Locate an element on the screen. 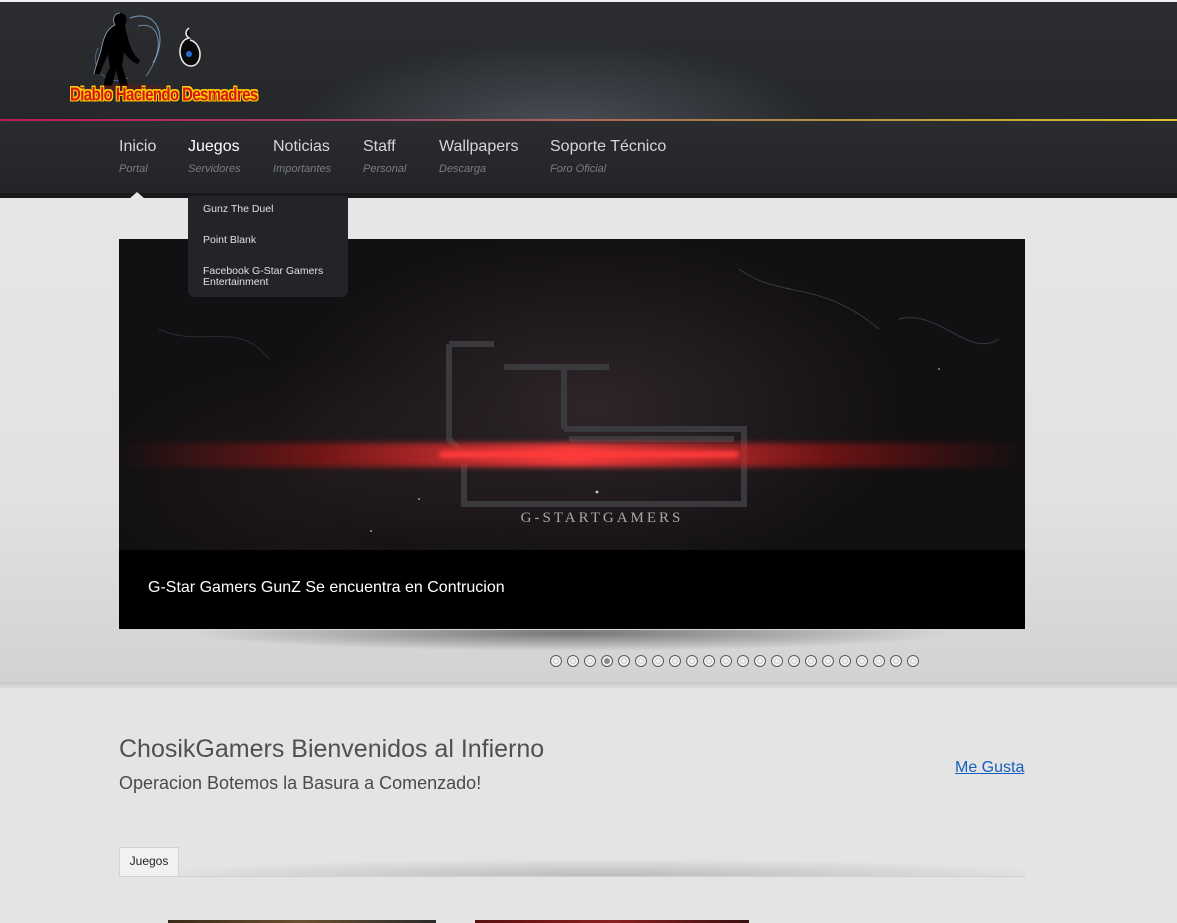 Image resolution: width=1177 pixels, height=923 pixels. nav-item-staff: Staff Personal is located at coordinates (384, 156).